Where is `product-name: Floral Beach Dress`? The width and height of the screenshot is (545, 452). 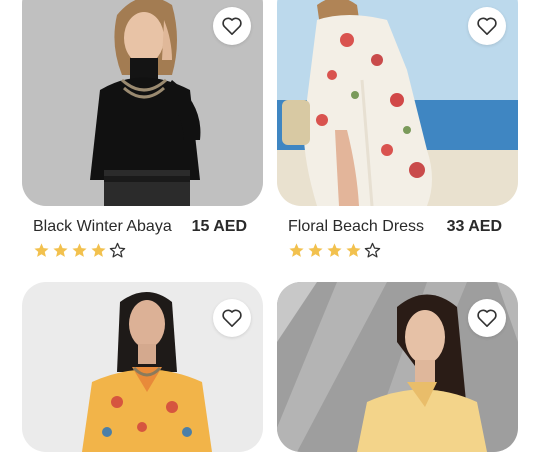 product-name: Floral Beach Dress is located at coordinates (356, 227).